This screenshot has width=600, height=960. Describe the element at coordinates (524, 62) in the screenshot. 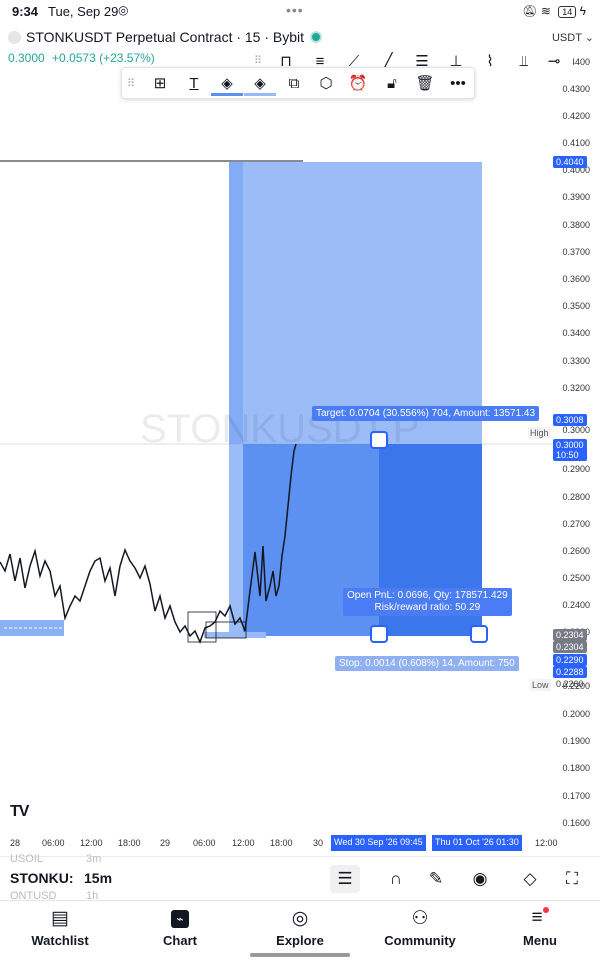

I see `vertical-line-icon: ⫫` at that location.